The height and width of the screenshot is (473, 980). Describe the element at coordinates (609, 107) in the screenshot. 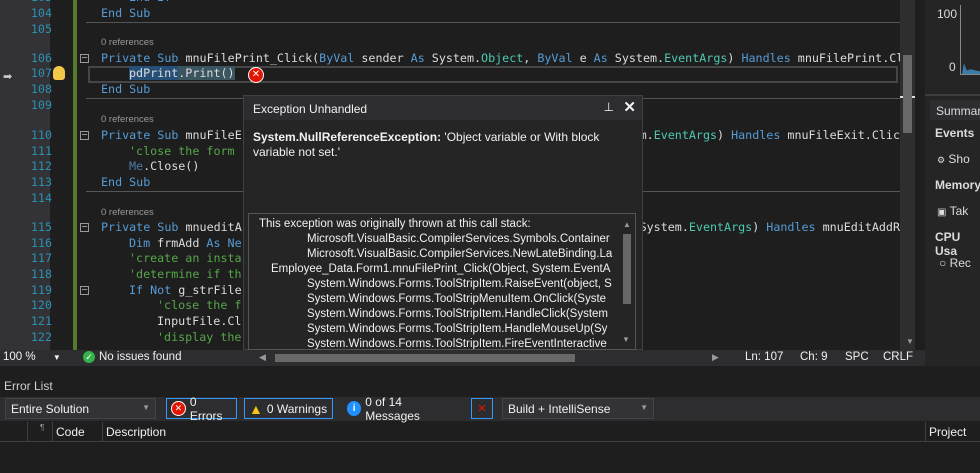

I see `pin-icon: ⊥` at that location.